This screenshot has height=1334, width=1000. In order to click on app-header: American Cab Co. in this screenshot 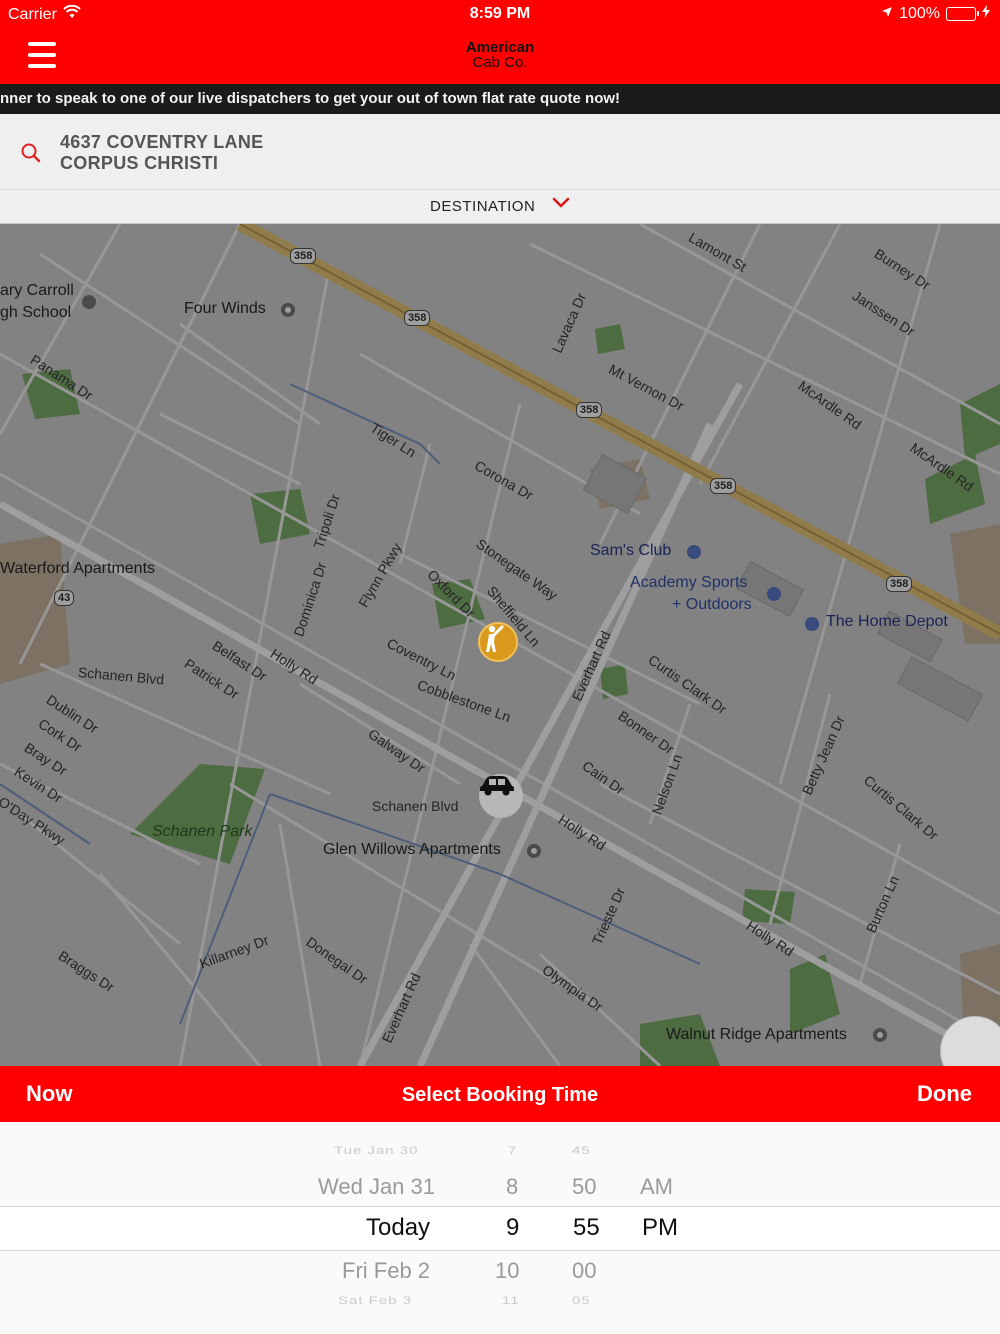, I will do `click(500, 56)`.